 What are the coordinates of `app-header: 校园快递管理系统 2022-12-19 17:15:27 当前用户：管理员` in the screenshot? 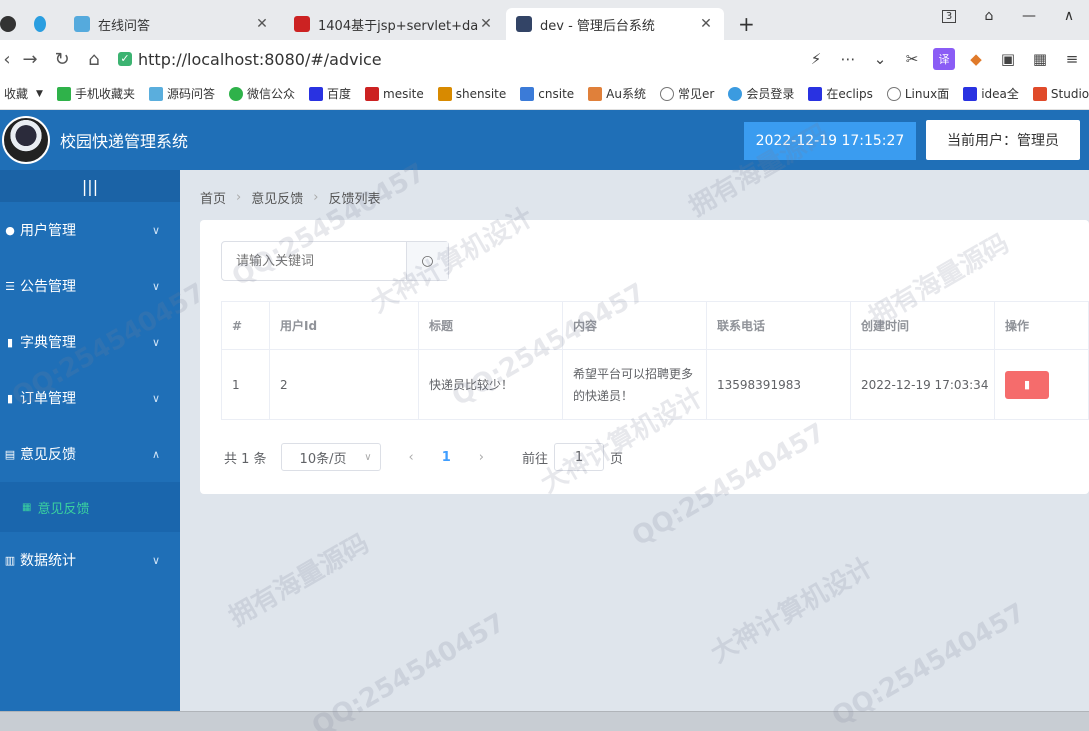 It's located at (544, 140).